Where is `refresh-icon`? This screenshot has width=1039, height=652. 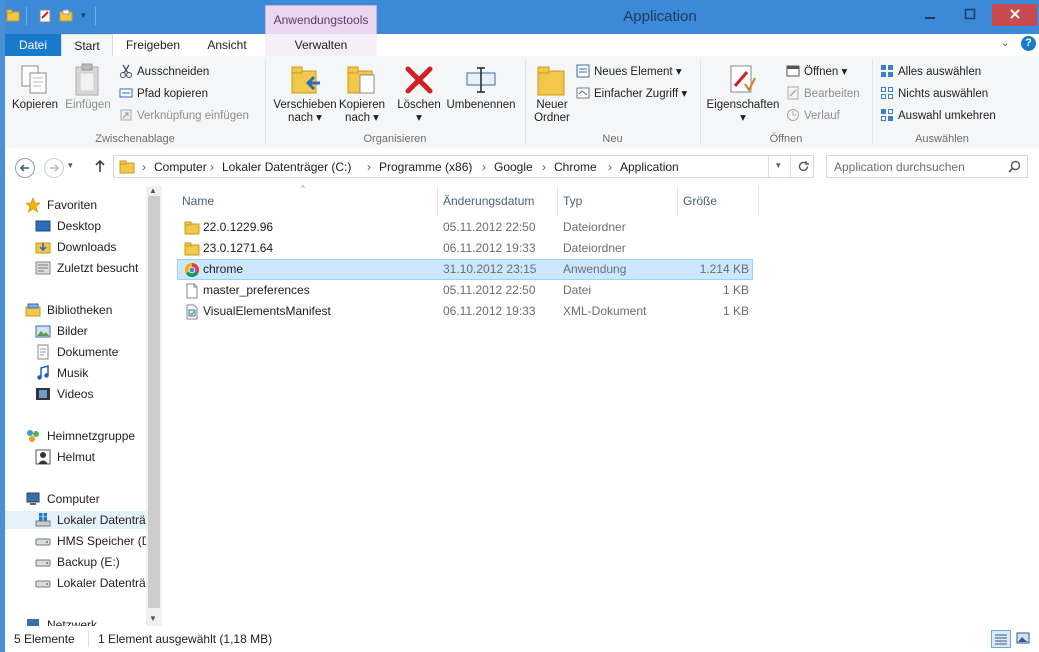
refresh-icon is located at coordinates (803, 166).